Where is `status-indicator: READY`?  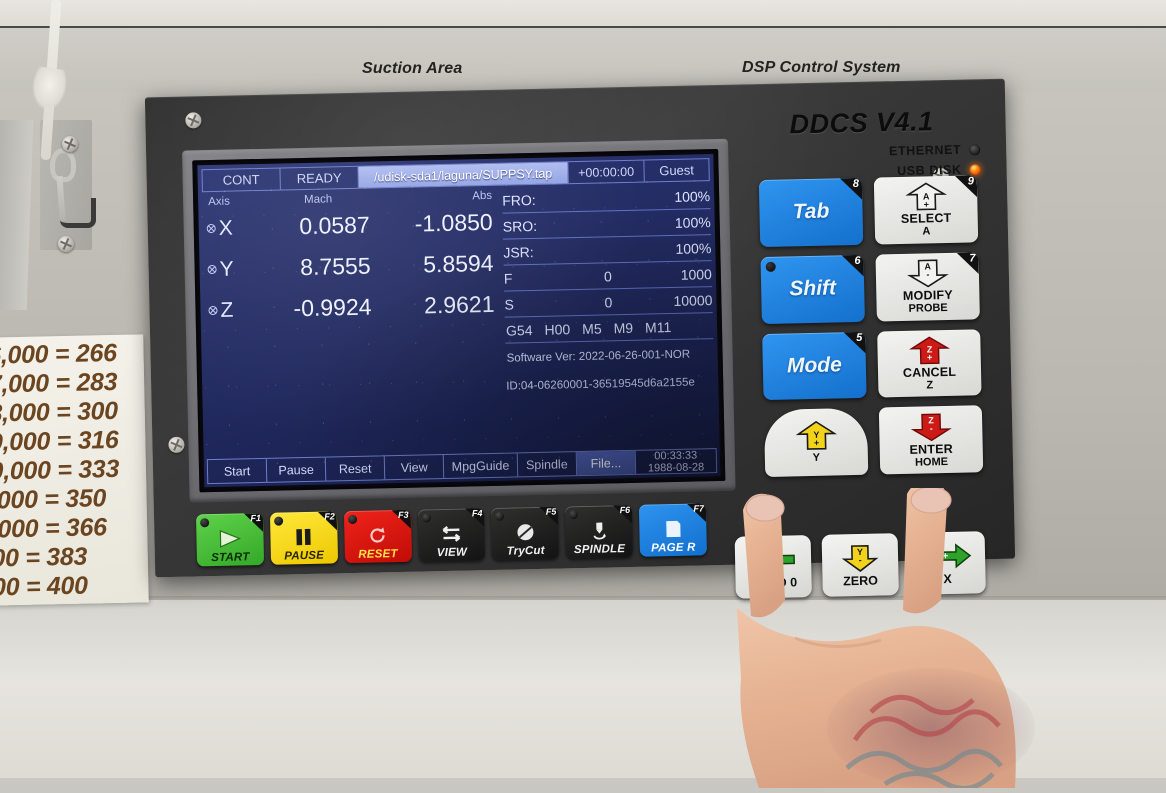
status-indicator: READY is located at coordinates (319, 178).